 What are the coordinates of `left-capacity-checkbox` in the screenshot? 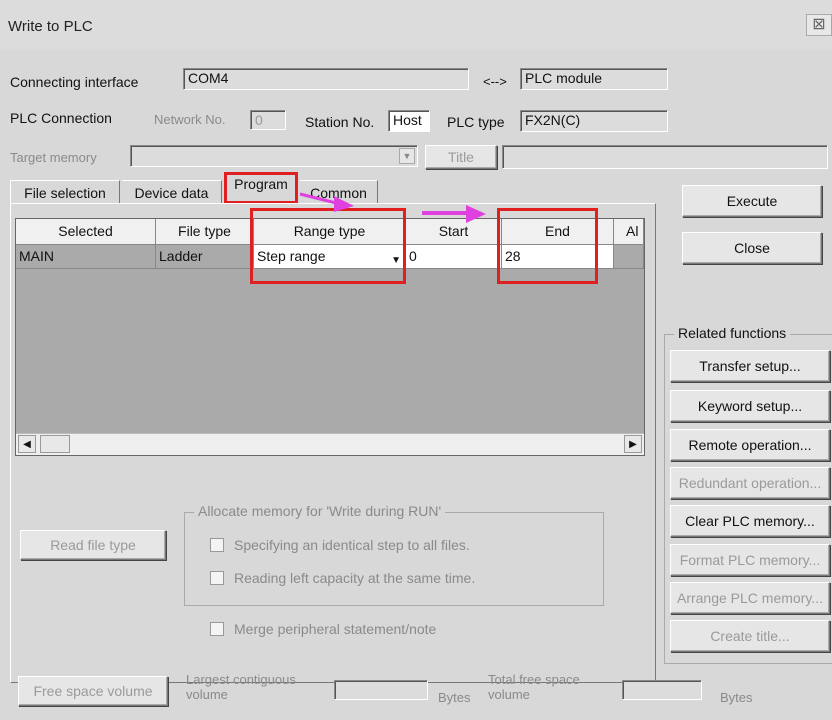 It's located at (217, 578).